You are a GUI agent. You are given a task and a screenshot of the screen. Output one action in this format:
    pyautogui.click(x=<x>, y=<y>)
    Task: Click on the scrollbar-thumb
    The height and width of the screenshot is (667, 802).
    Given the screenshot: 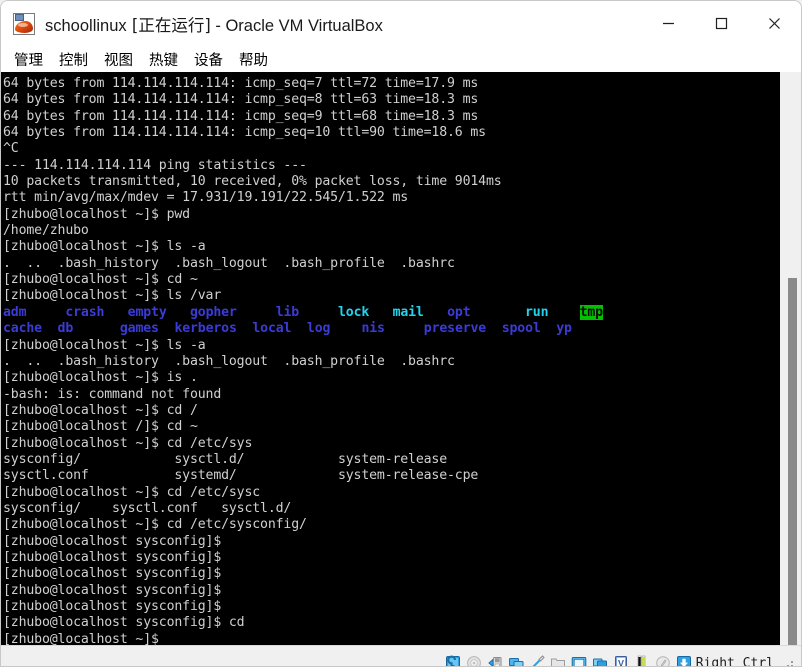 What is the action you would take?
    pyautogui.click(x=792, y=472)
    